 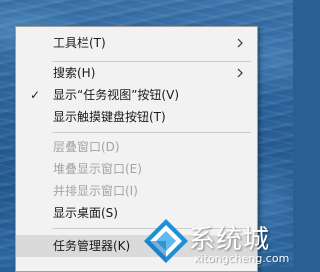 I want to click on xitongcheng-logo-icon, so click(x=166, y=241).